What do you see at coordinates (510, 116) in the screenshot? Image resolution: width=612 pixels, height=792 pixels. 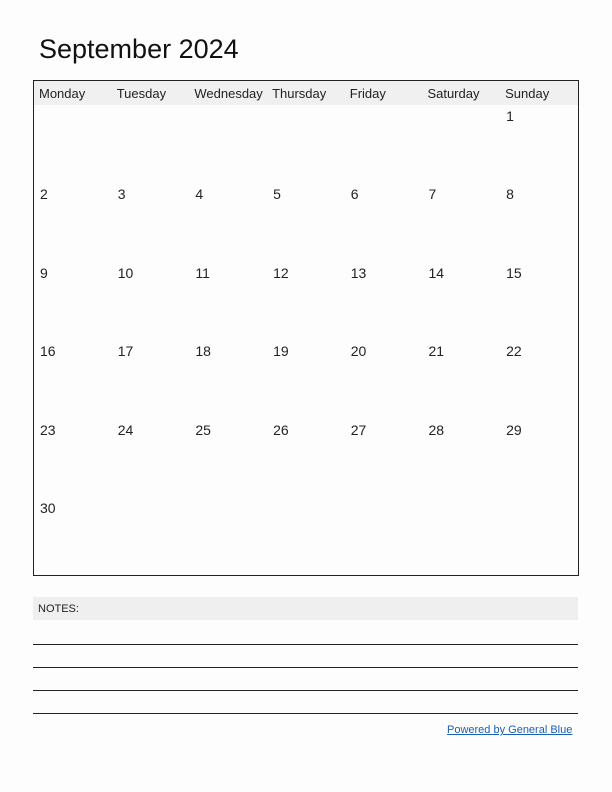 I see `day-cell: 1` at bounding box center [510, 116].